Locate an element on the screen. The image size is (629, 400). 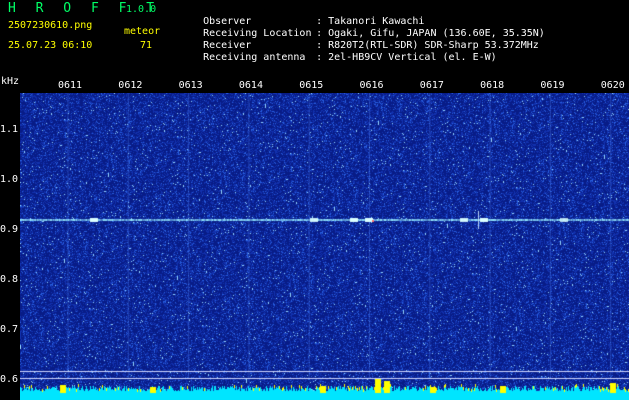
time-label: 0614 is located at coordinates (250, 85).